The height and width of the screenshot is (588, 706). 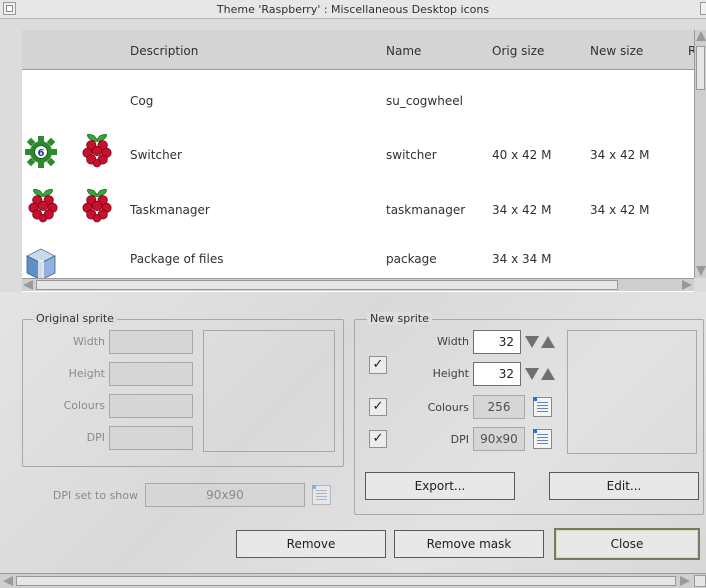 What do you see at coordinates (424, 101) in the screenshot?
I see `row-name: su_cogwheel` at bounding box center [424, 101].